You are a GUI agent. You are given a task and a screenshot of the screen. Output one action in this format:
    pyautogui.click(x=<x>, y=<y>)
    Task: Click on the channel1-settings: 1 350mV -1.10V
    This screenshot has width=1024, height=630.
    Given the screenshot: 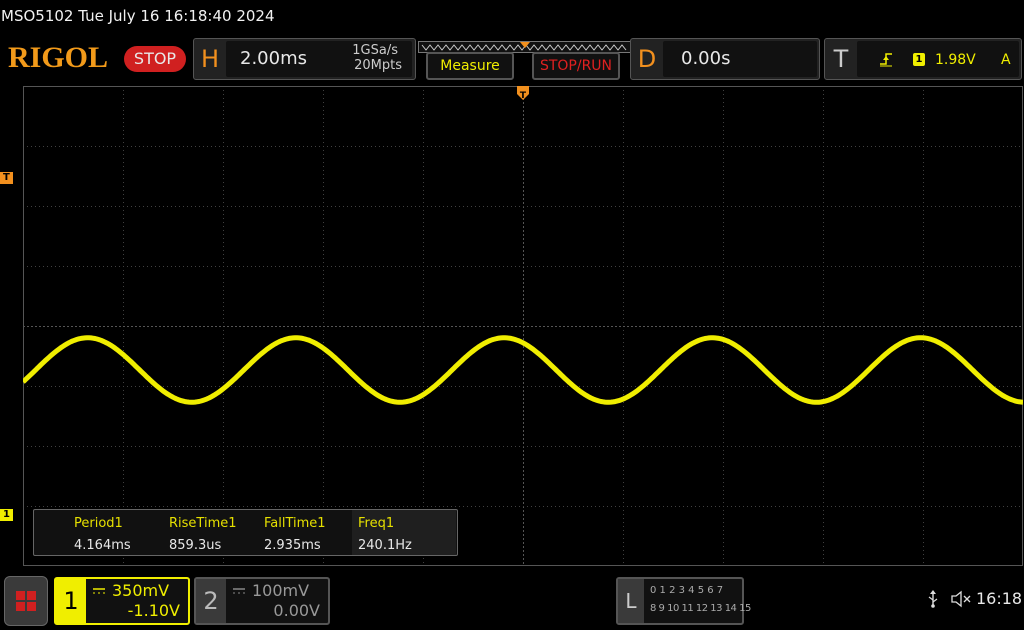 What is the action you would take?
    pyautogui.click(x=122, y=601)
    